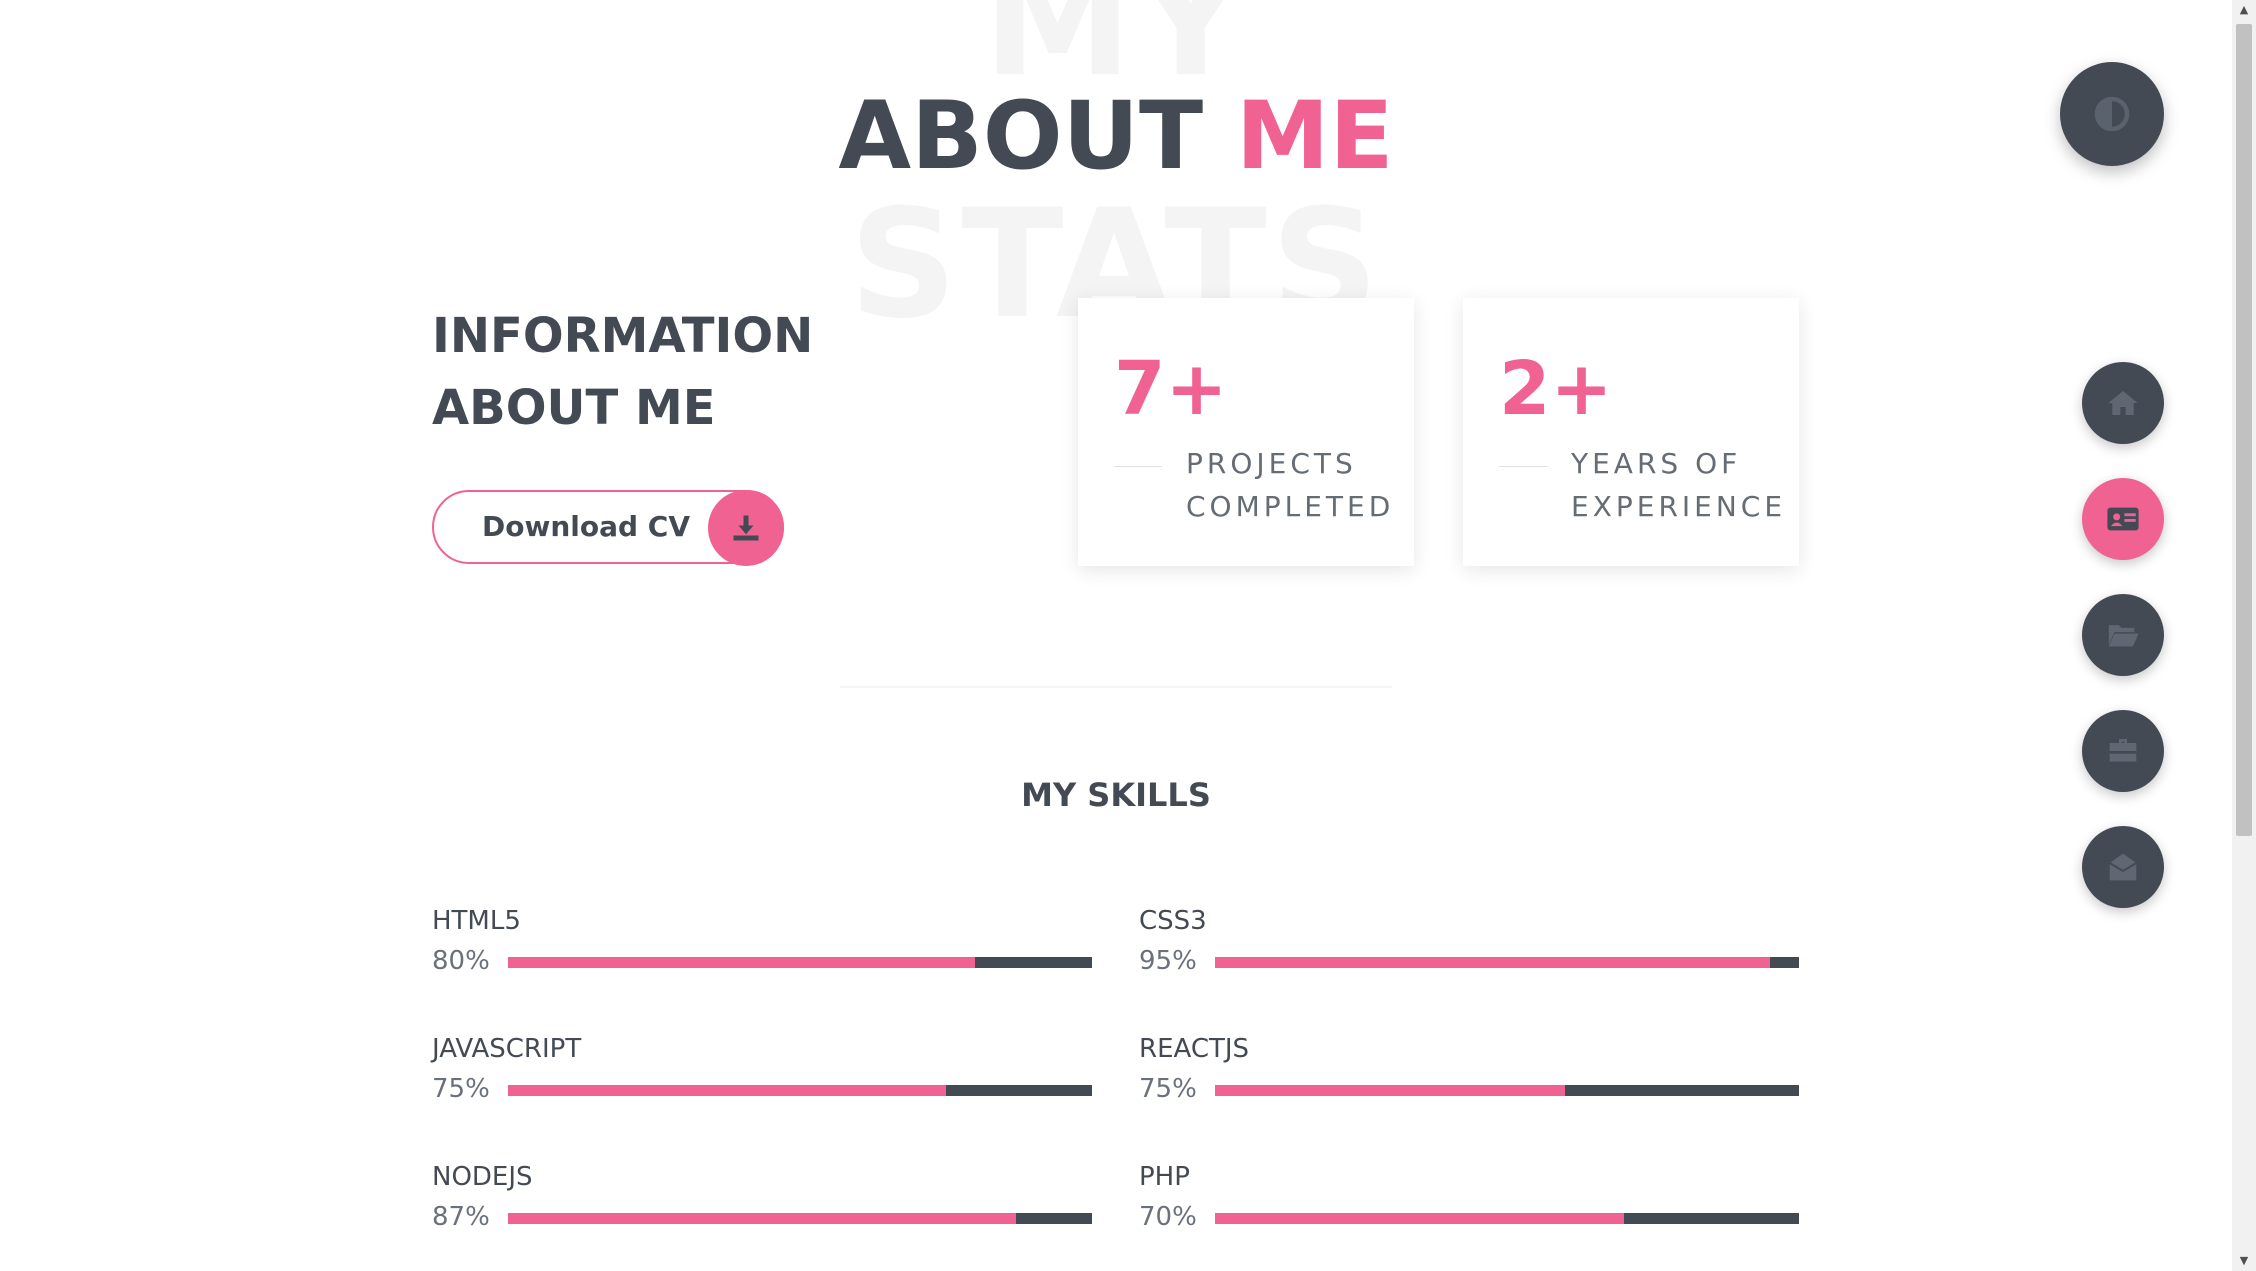 The width and height of the screenshot is (2256, 1271). What do you see at coordinates (762, 946) in the screenshot?
I see `skill-item: HTML5 80%` at bounding box center [762, 946].